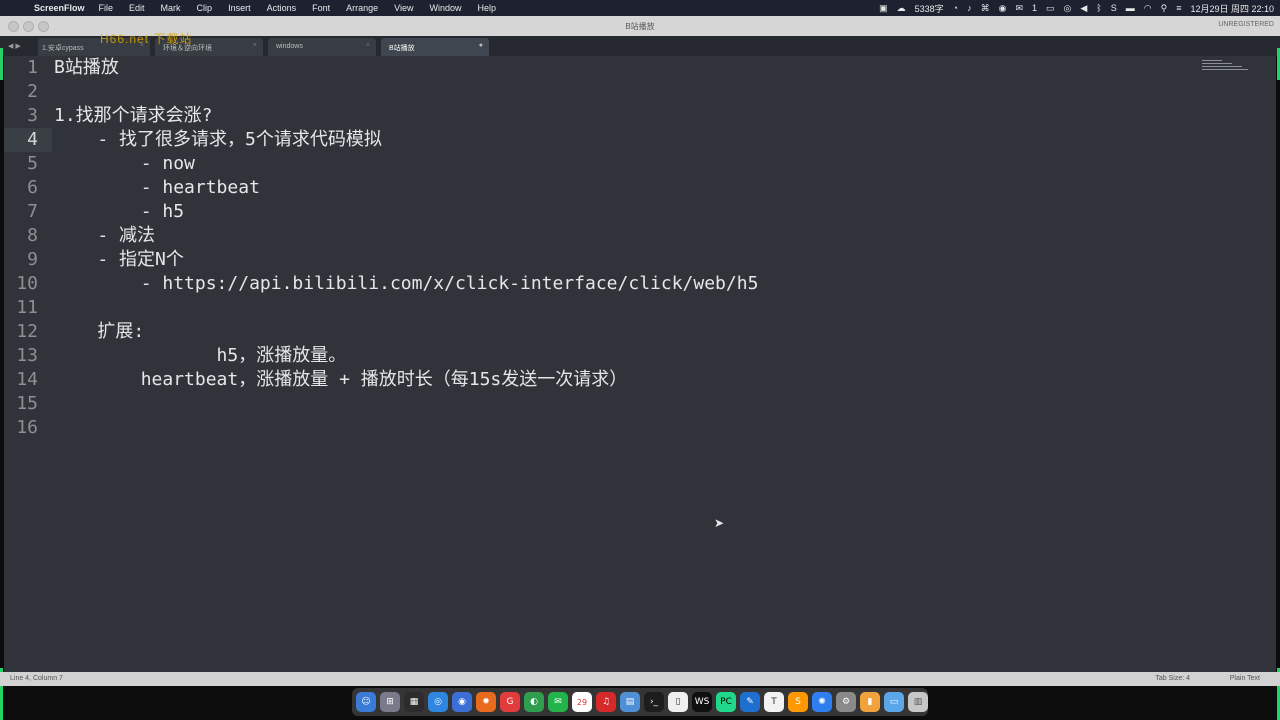  I want to click on line-number: 5, so click(32, 163).